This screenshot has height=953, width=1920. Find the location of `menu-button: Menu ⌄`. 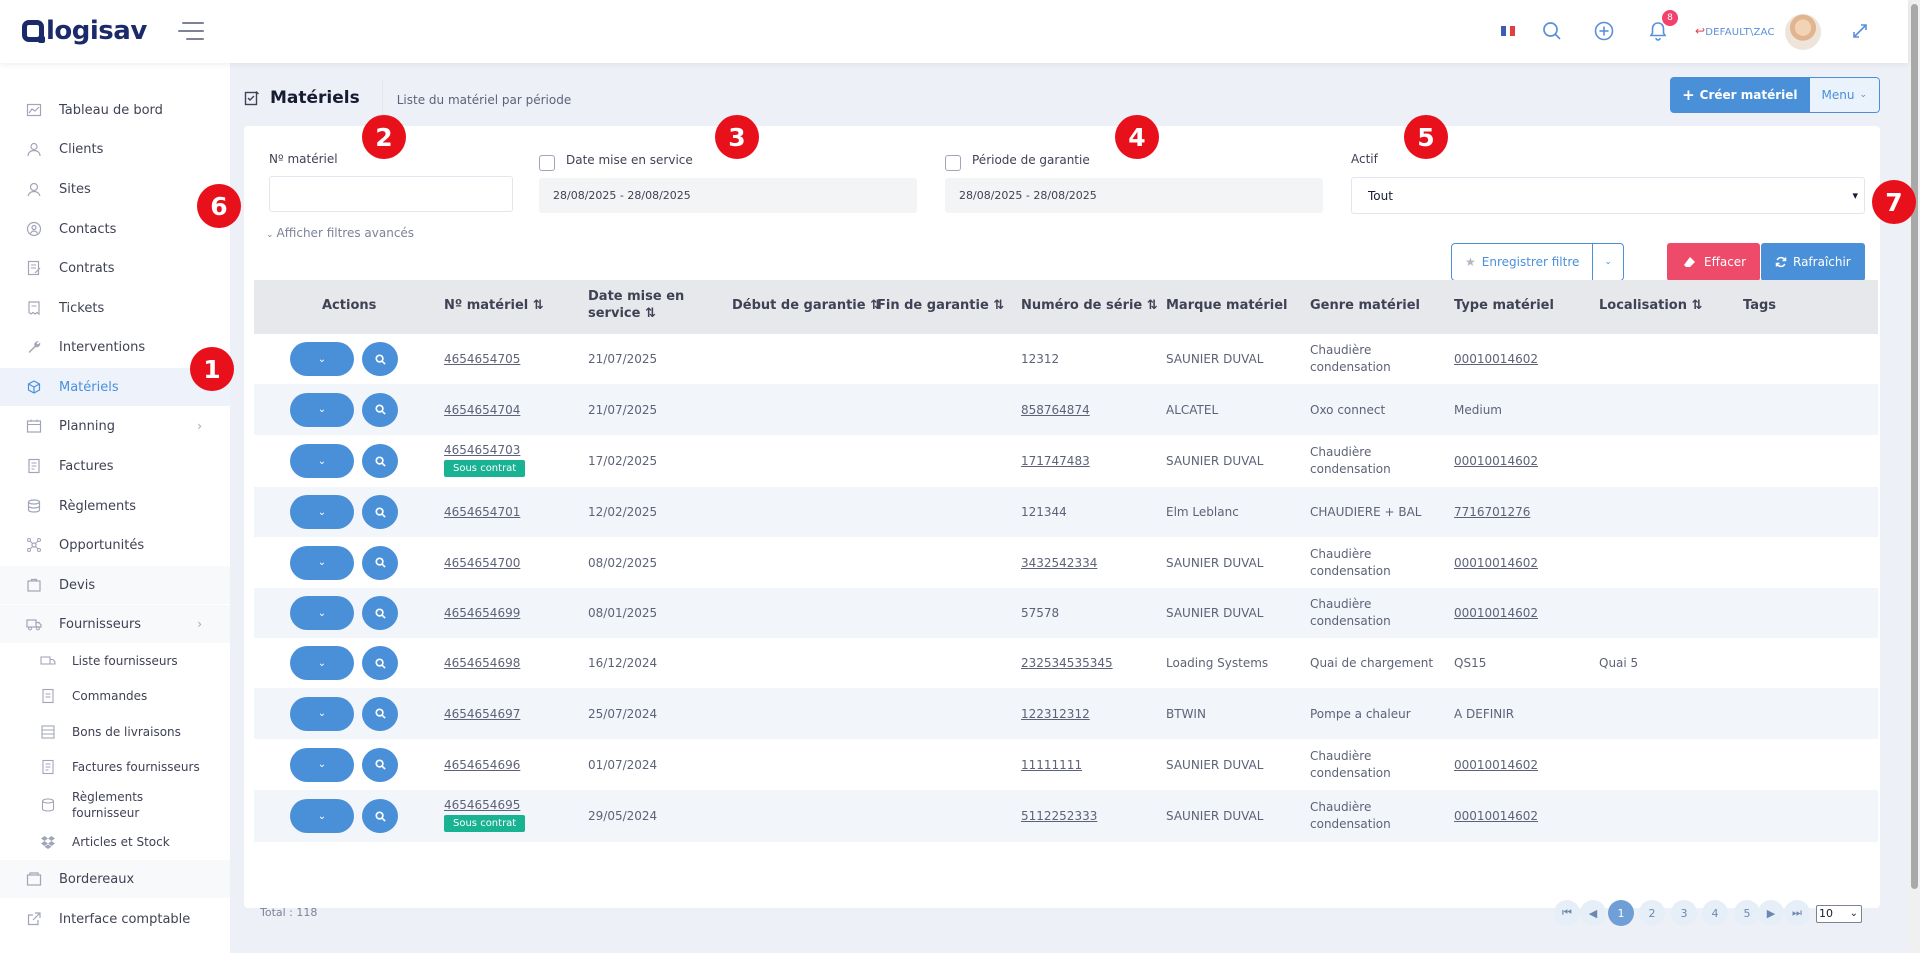

menu-button: Menu ⌄ is located at coordinates (1844, 95).